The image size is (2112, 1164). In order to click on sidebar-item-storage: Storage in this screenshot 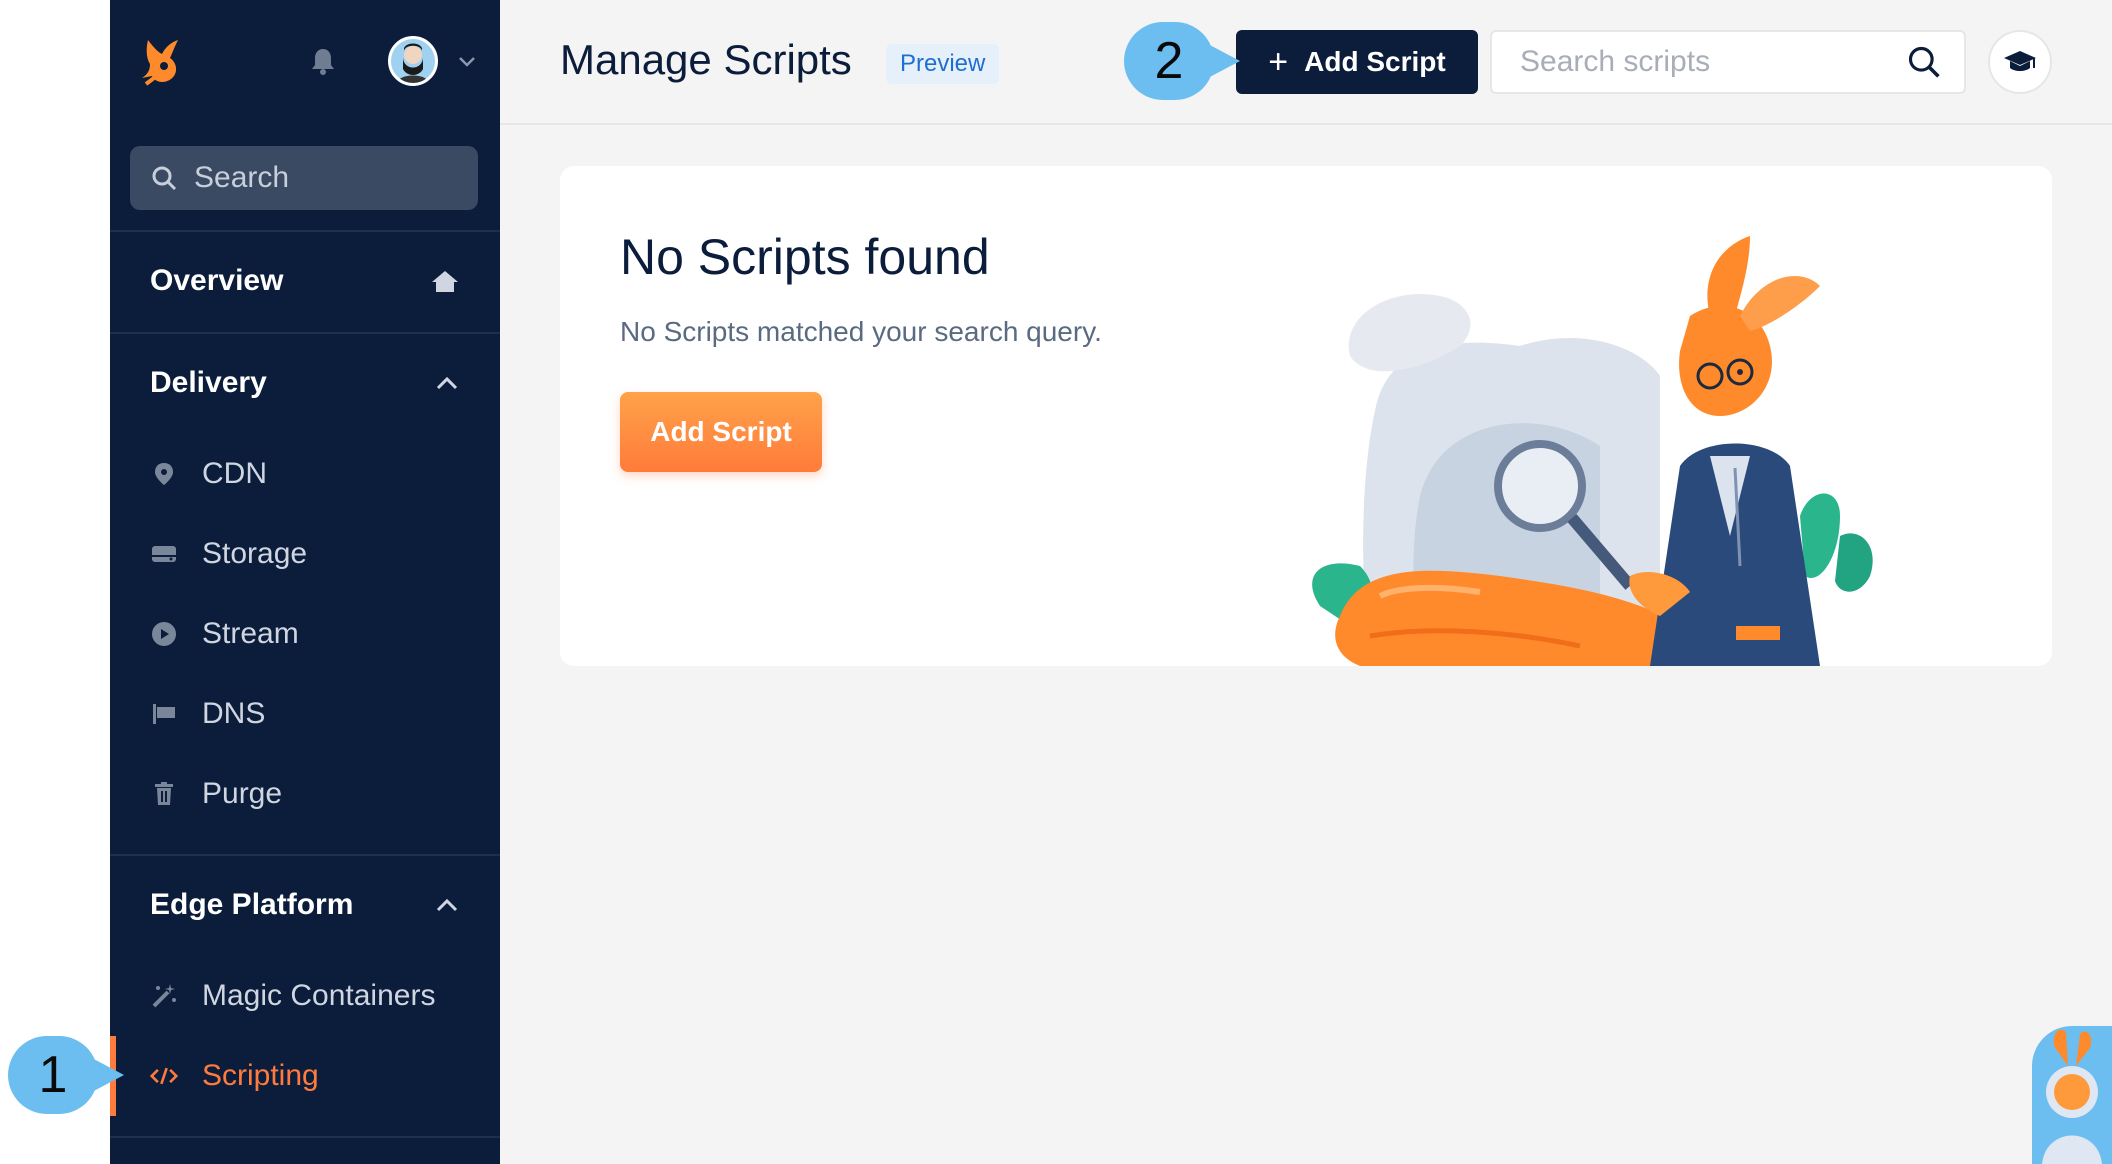, I will do `click(315, 554)`.